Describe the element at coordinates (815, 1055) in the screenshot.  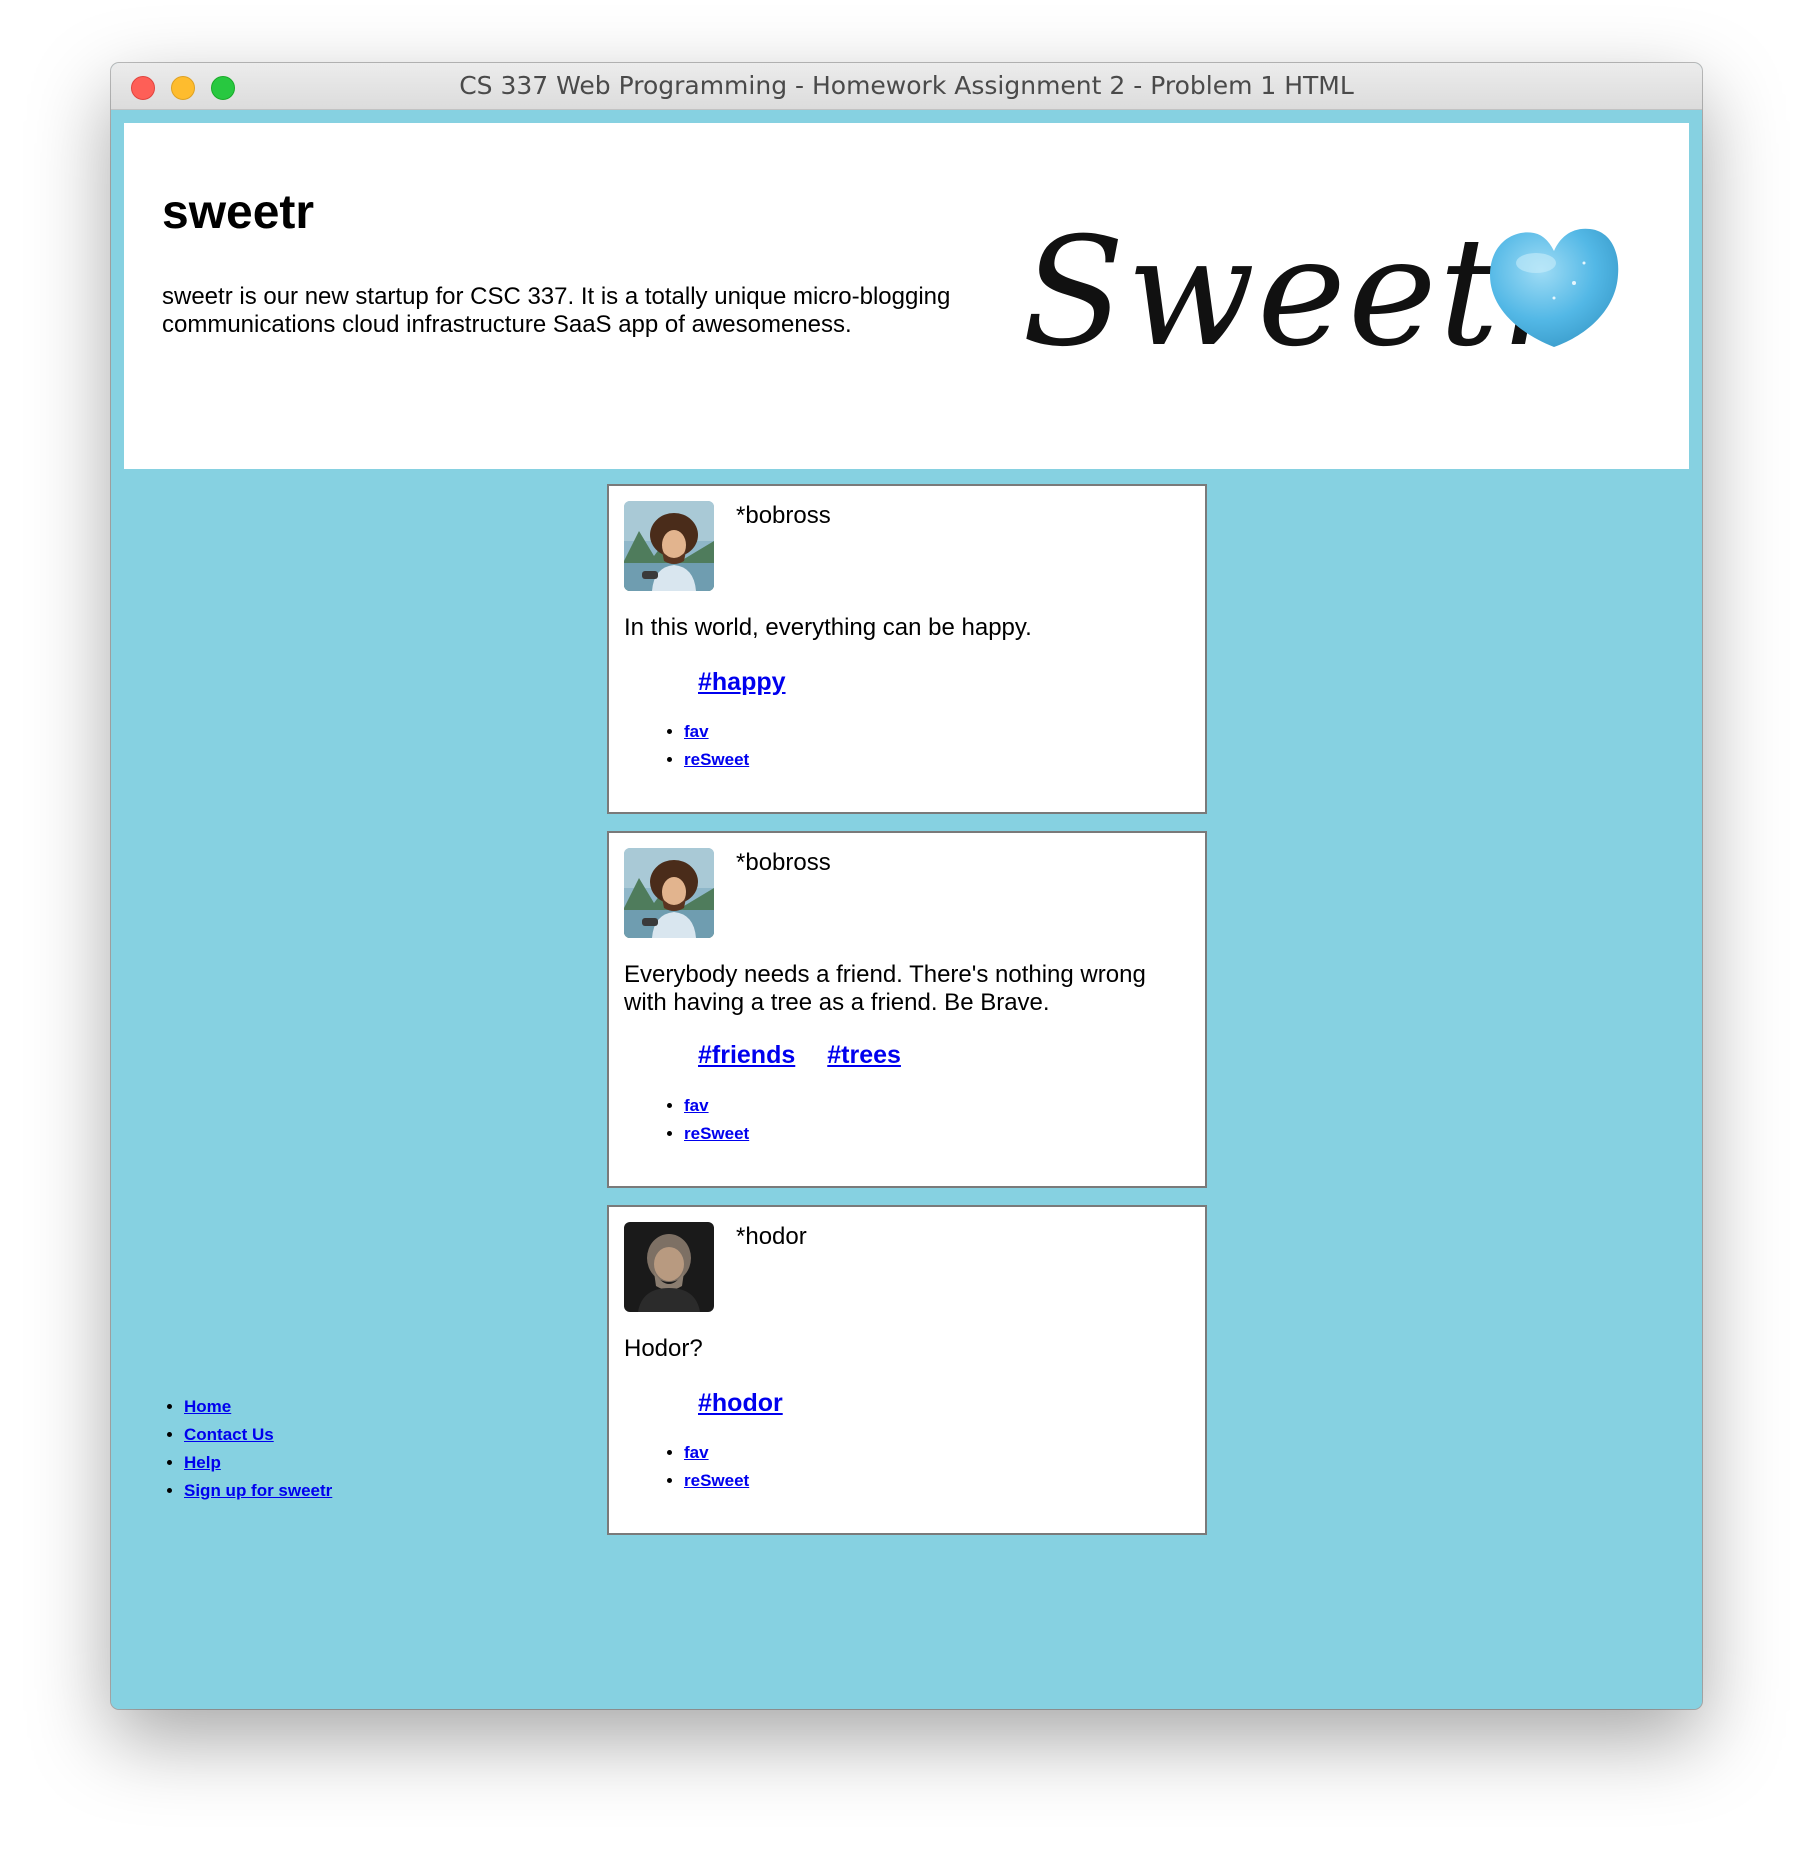
I see `sweet-tags: #friends #trees` at that location.